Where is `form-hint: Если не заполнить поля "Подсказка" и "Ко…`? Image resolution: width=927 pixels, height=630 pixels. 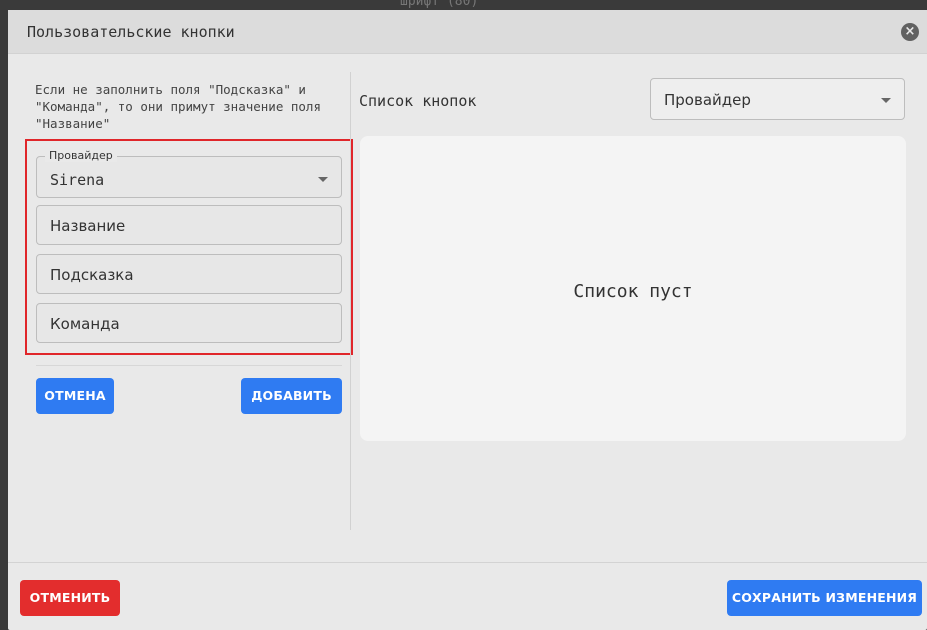
form-hint: Если не заполнить поля "Подсказка" и "Ко… is located at coordinates (178, 106).